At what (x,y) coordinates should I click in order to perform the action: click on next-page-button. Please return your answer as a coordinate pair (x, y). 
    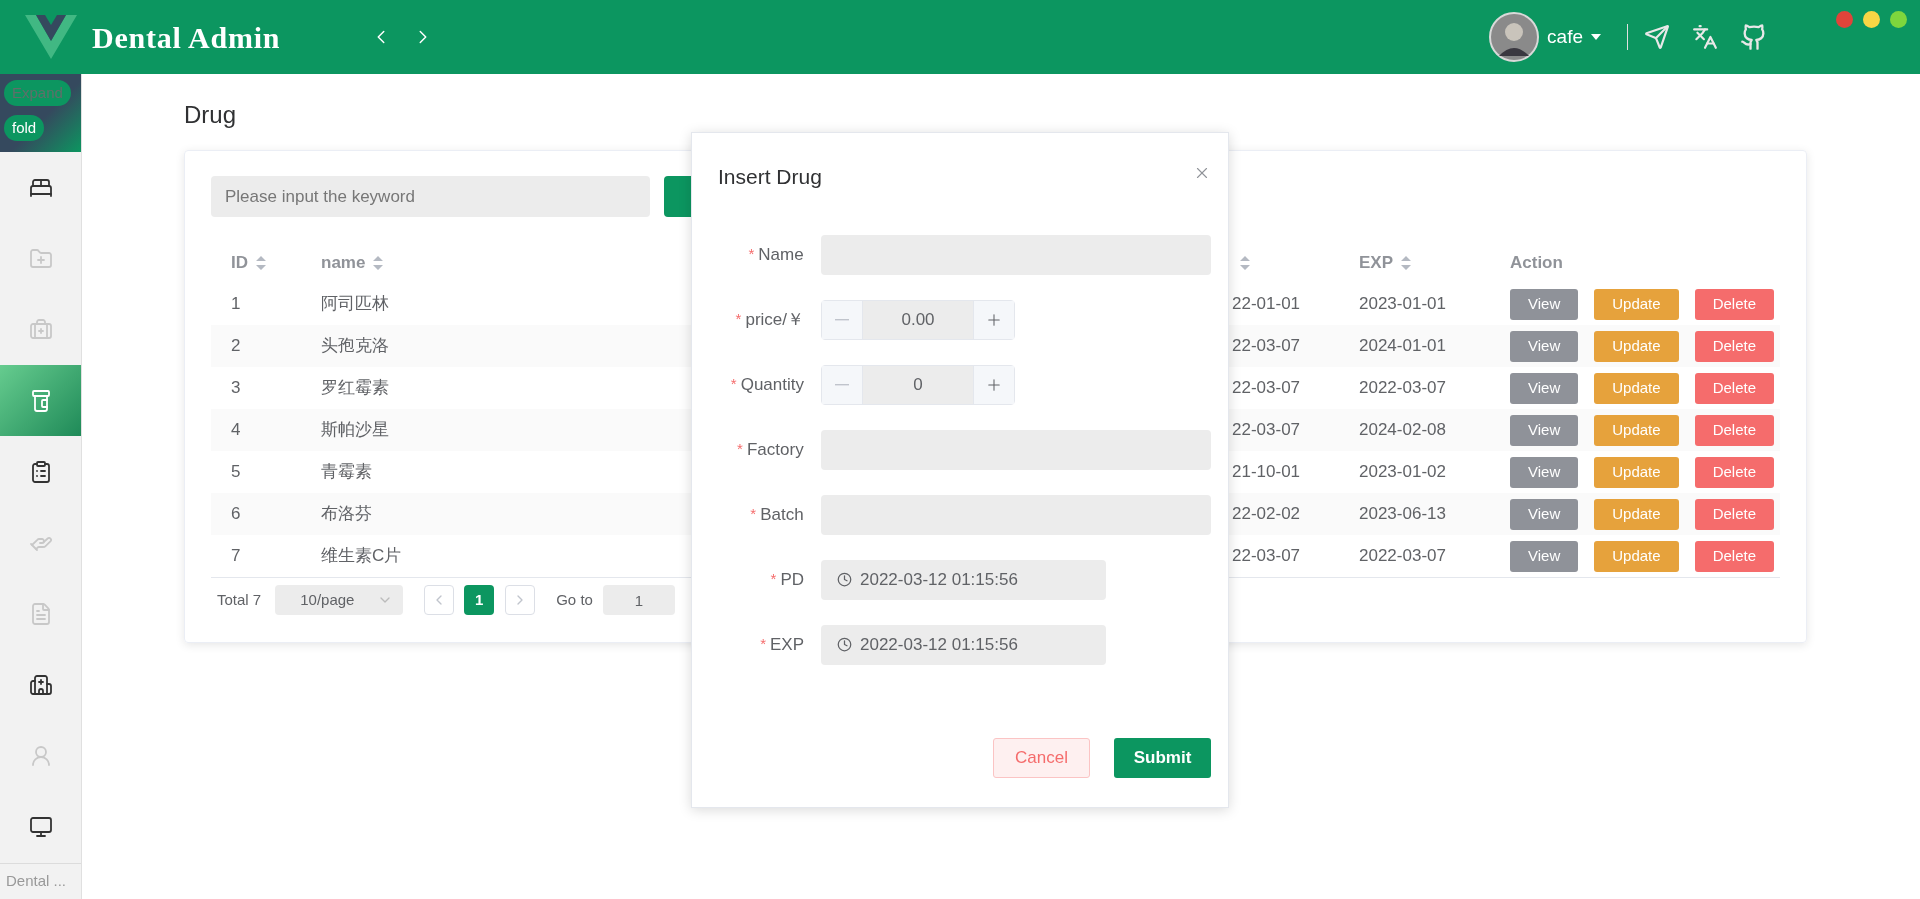
    Looking at the image, I should click on (520, 600).